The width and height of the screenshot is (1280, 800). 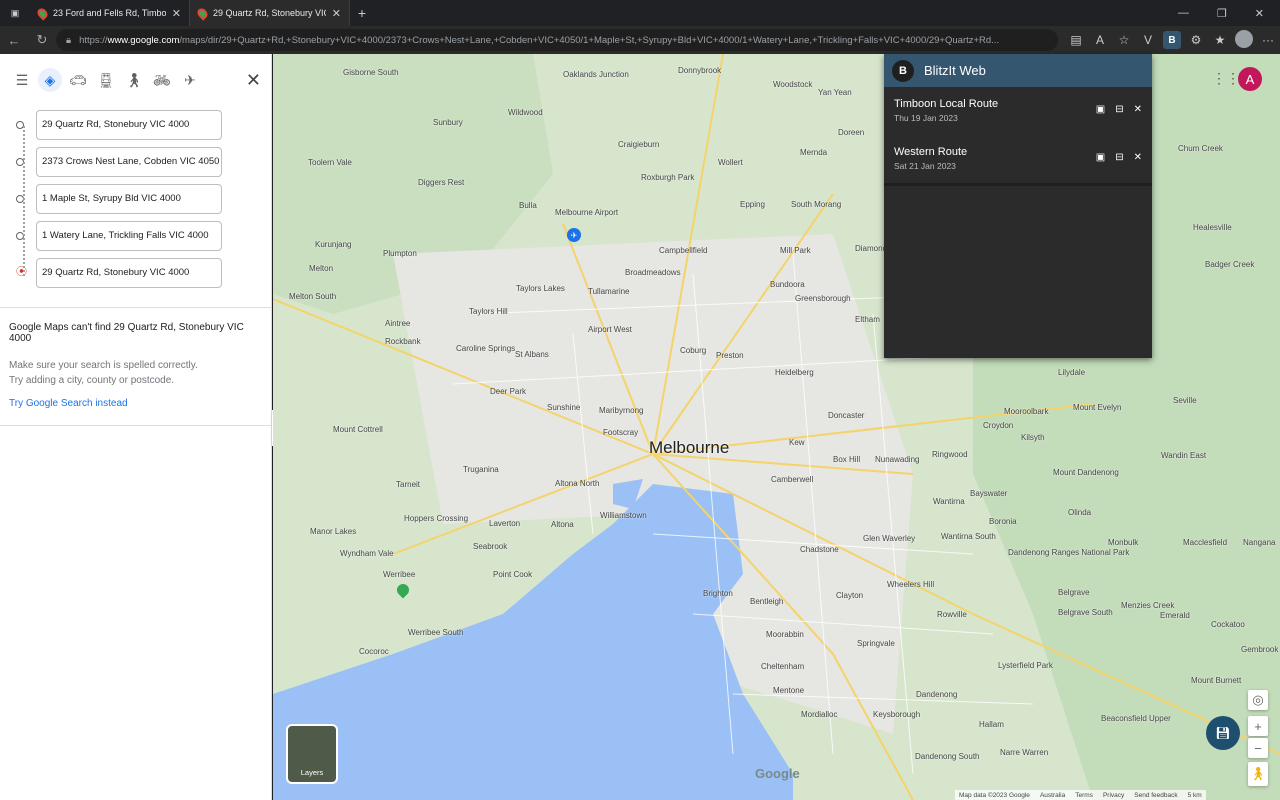 I want to click on map-place-label: Wildwood, so click(x=525, y=112).